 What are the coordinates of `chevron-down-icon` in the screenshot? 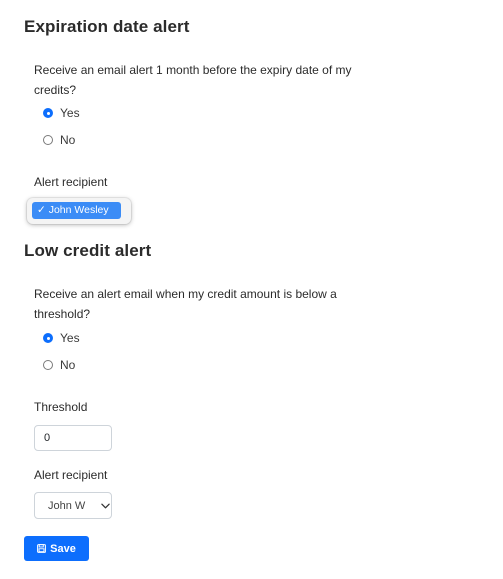 It's located at (105, 505).